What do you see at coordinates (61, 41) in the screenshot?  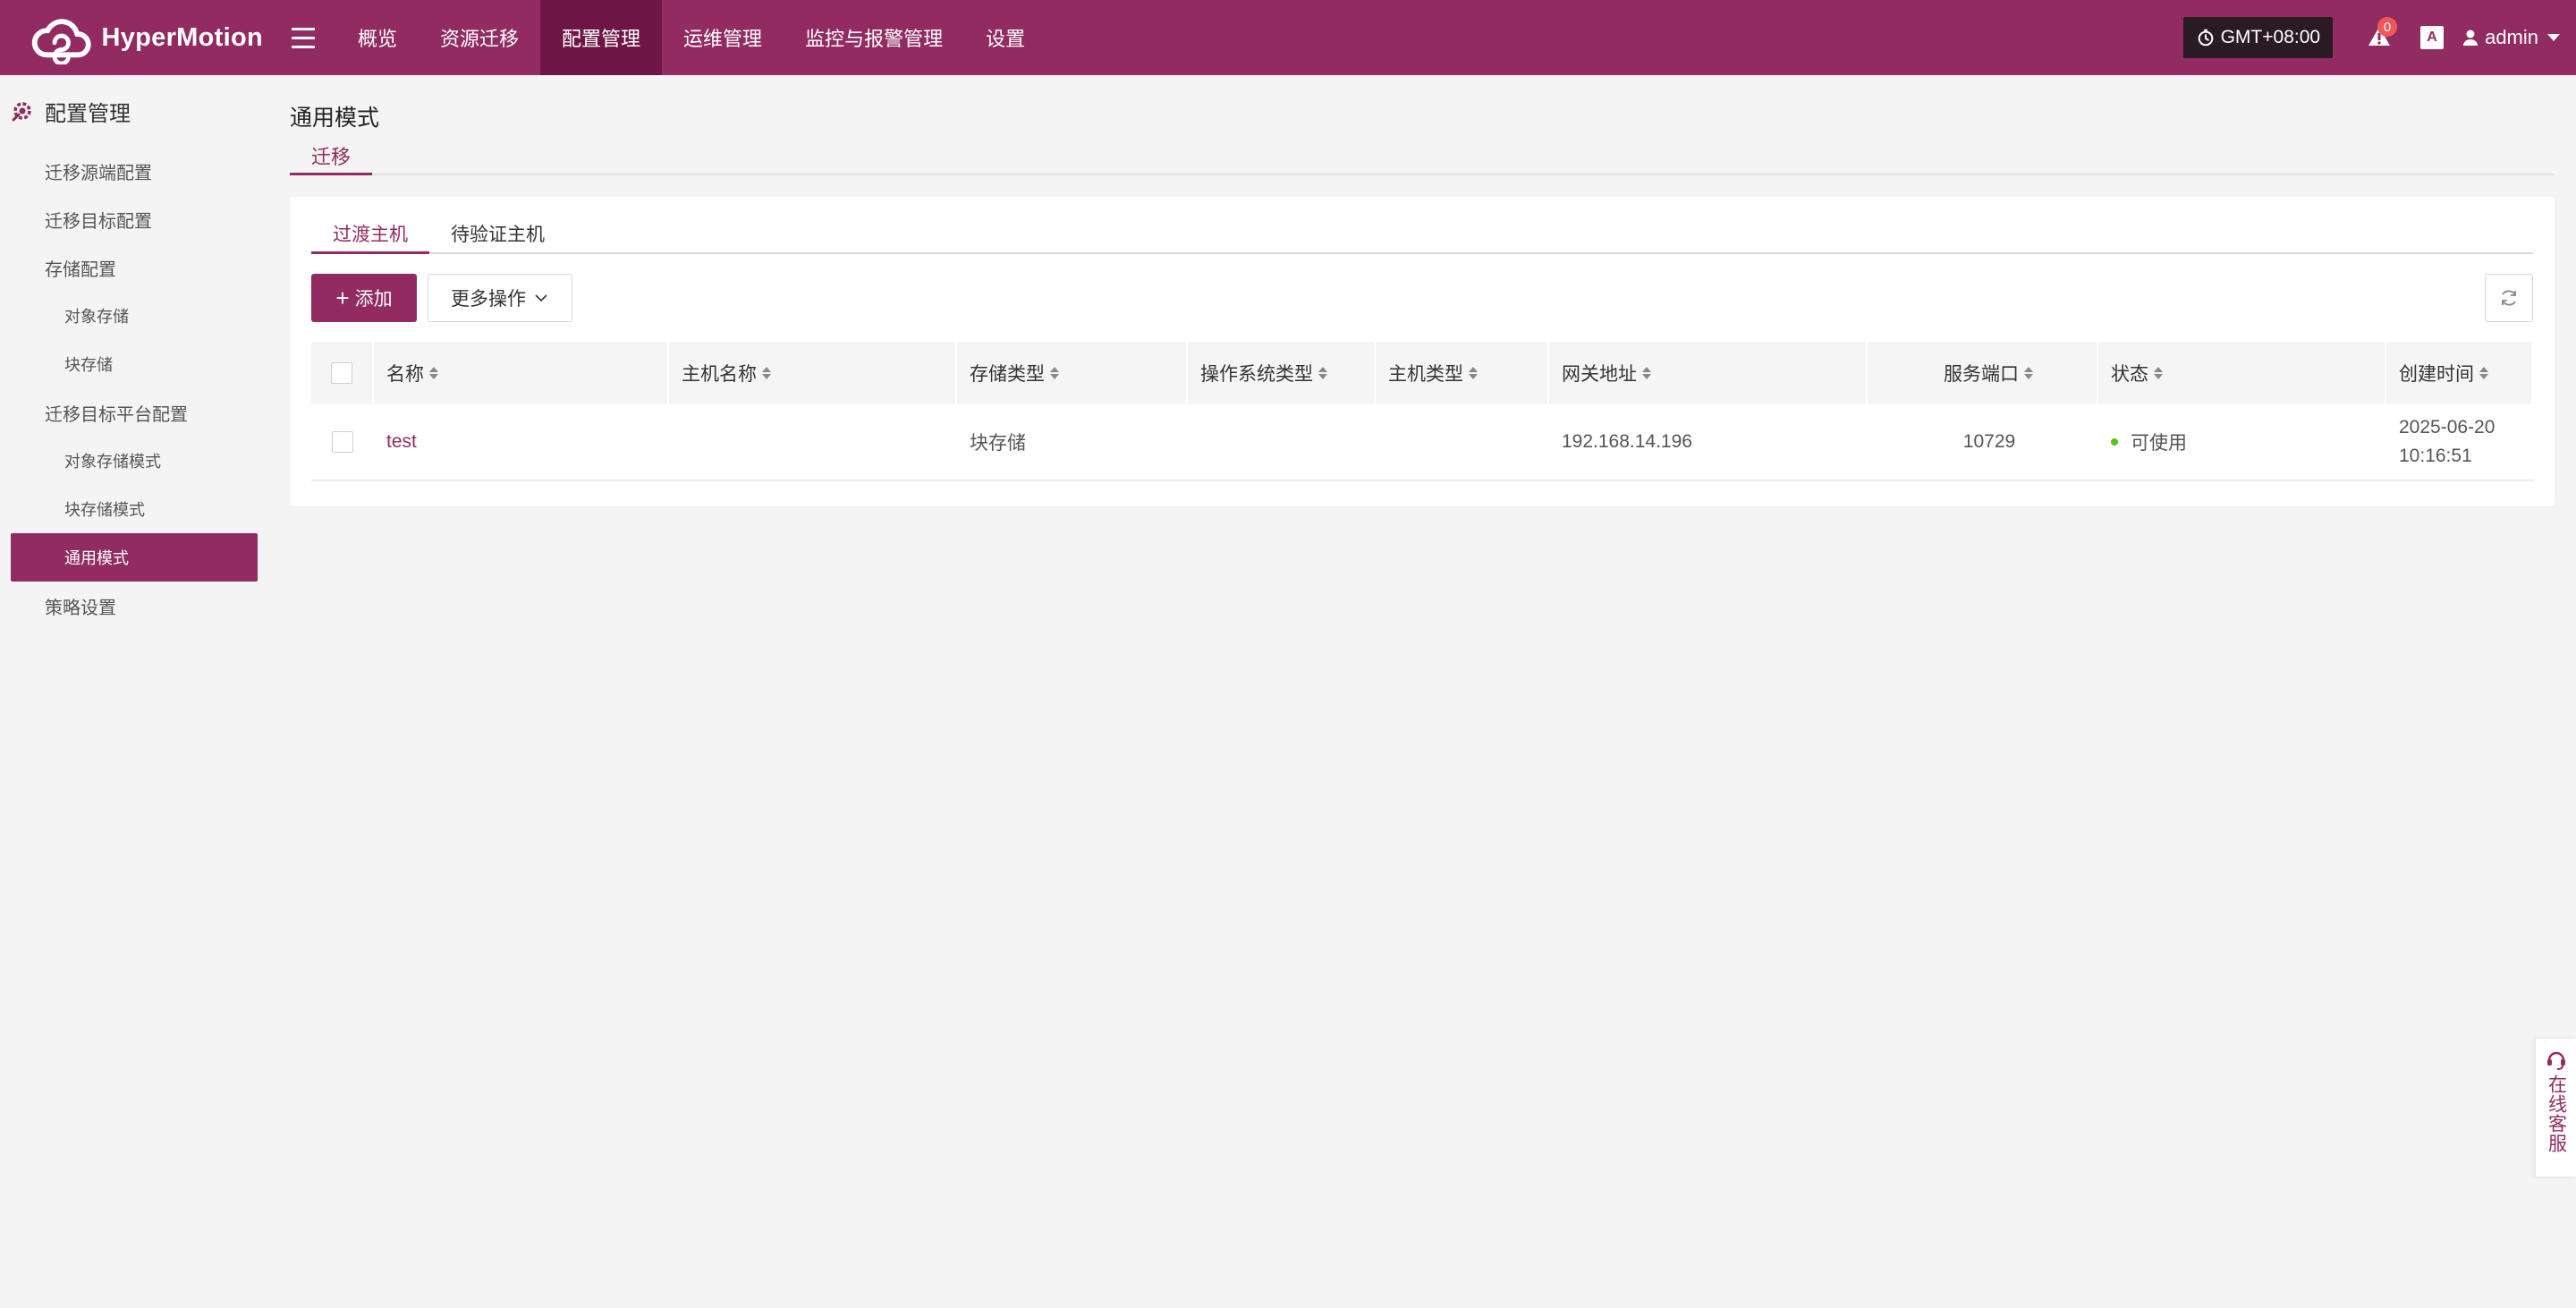 I see `cloud-logo-icon` at bounding box center [61, 41].